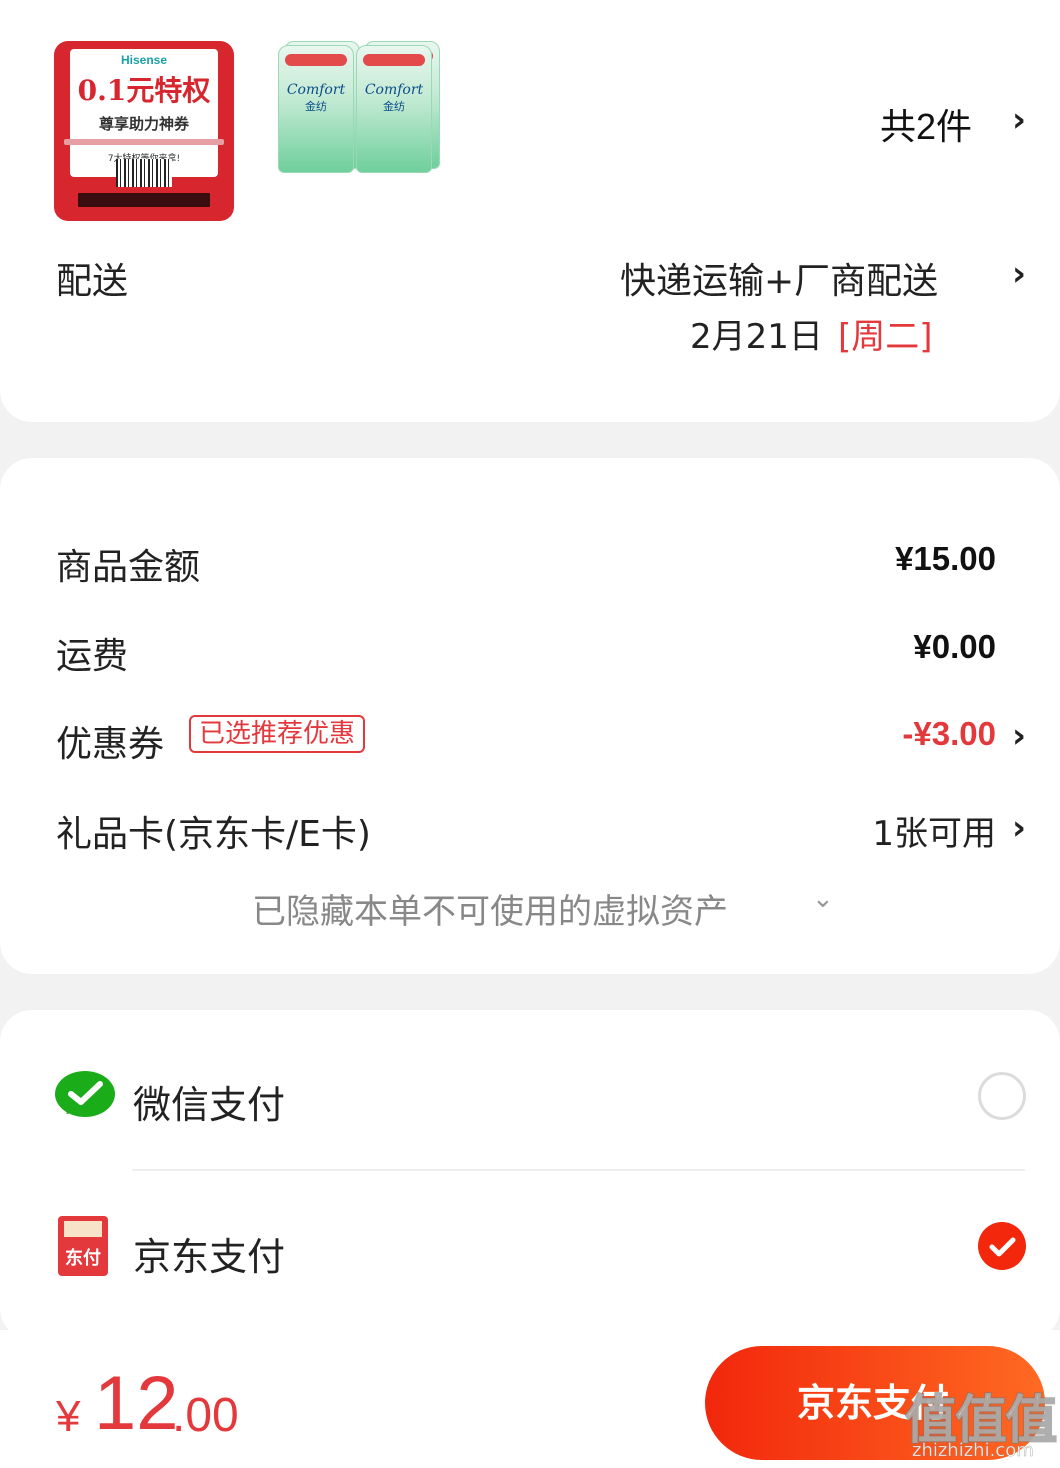  Describe the element at coordinates (934, 830) in the screenshot. I see `giftcard-value: 1张可用` at that location.